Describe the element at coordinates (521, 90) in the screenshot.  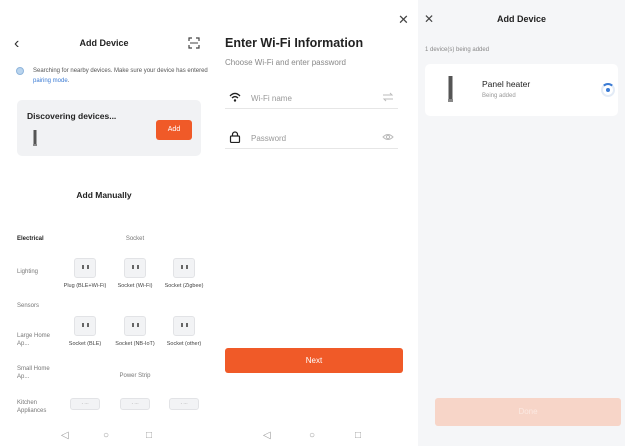
I see `device-card: Panel heater Being added` at that location.